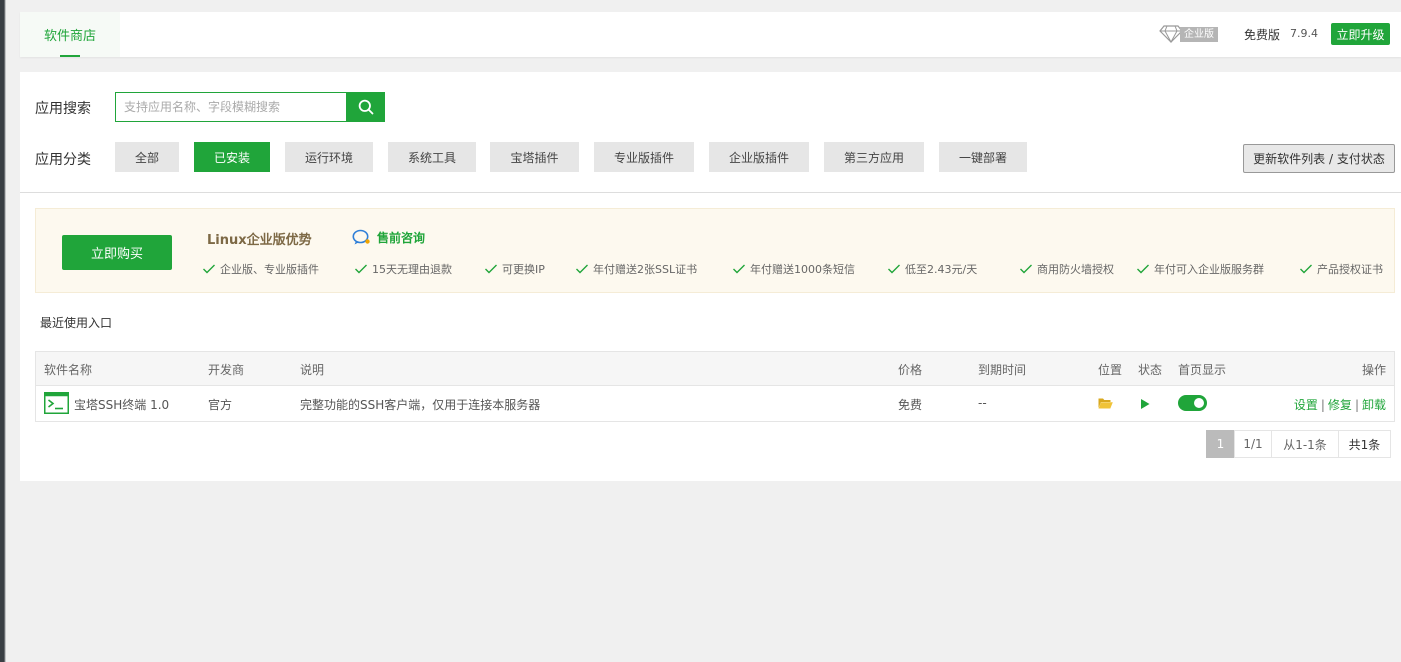 Image resolution: width=1401 pixels, height=662 pixels. Describe the element at coordinates (1002, 370) in the screenshot. I see `col-expiry: 到期时间` at that location.